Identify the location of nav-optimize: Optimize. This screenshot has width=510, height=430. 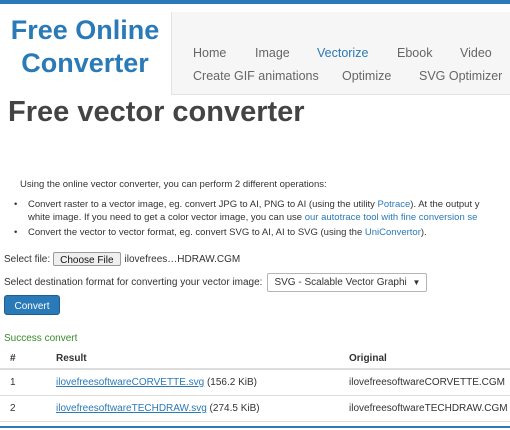
(366, 76).